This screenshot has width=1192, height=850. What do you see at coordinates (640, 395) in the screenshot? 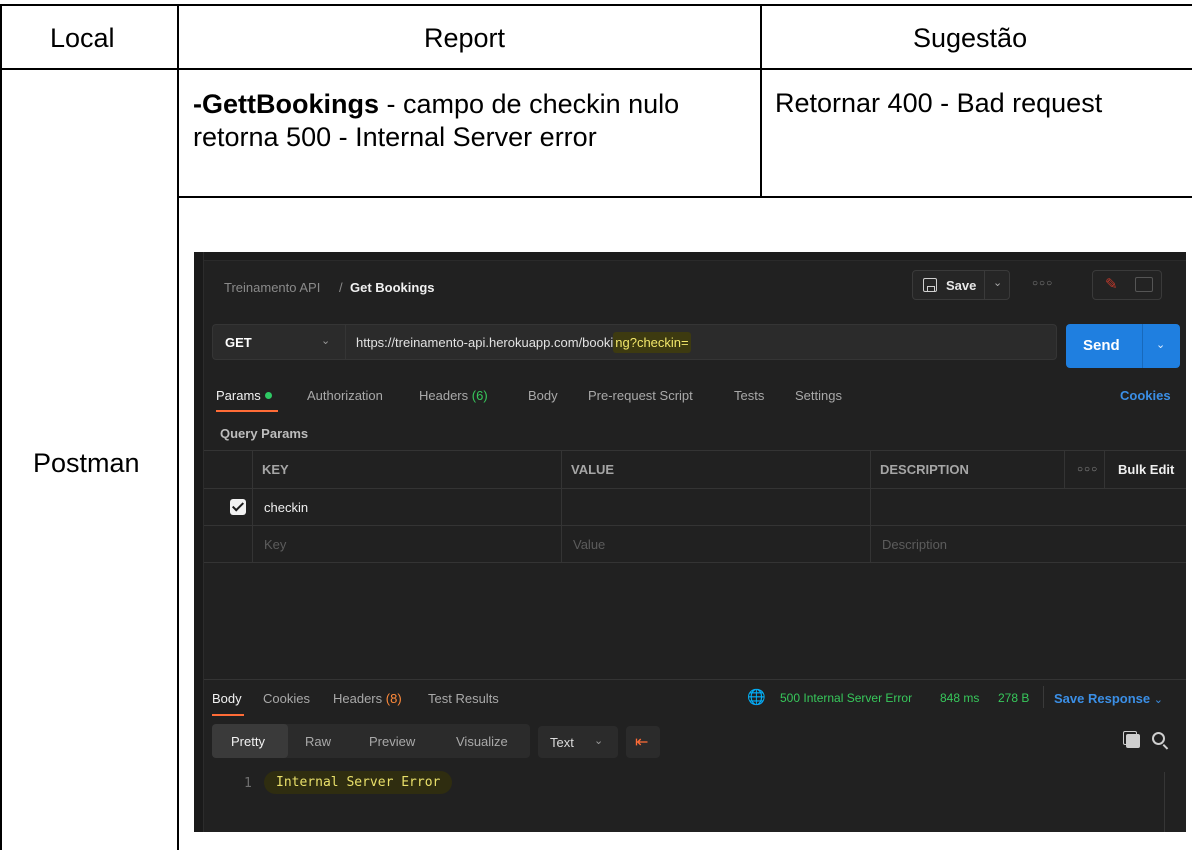
I see `tab-prerequest-script: Pre-request Script` at bounding box center [640, 395].